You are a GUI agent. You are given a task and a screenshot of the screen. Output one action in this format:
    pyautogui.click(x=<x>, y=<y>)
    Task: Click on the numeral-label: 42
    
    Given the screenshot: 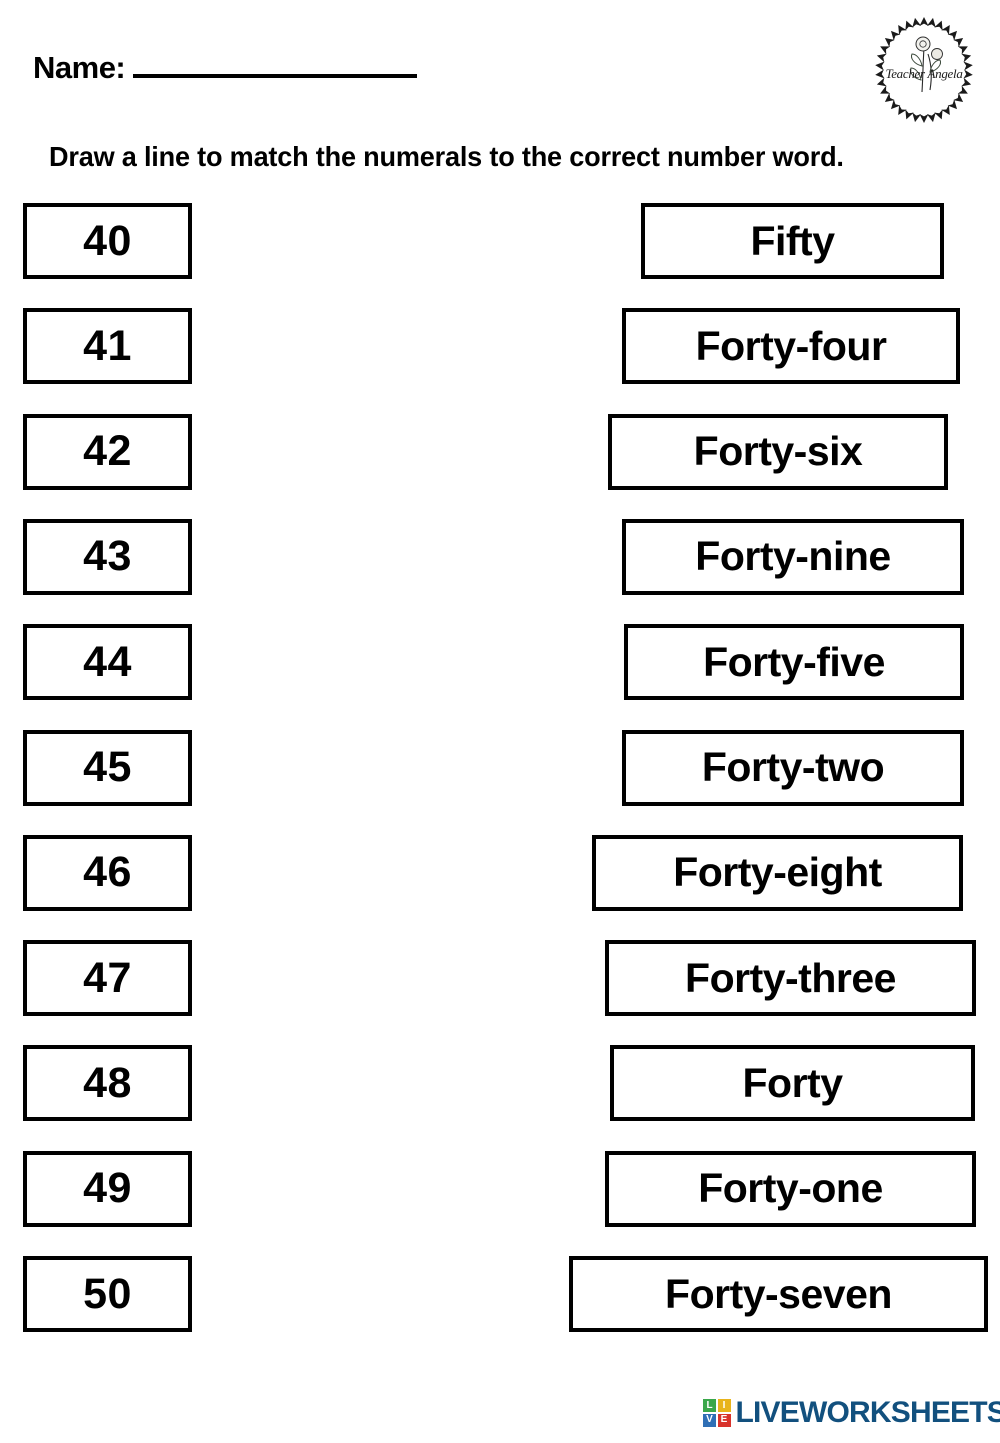 What is the action you would take?
    pyautogui.click(x=107, y=451)
    